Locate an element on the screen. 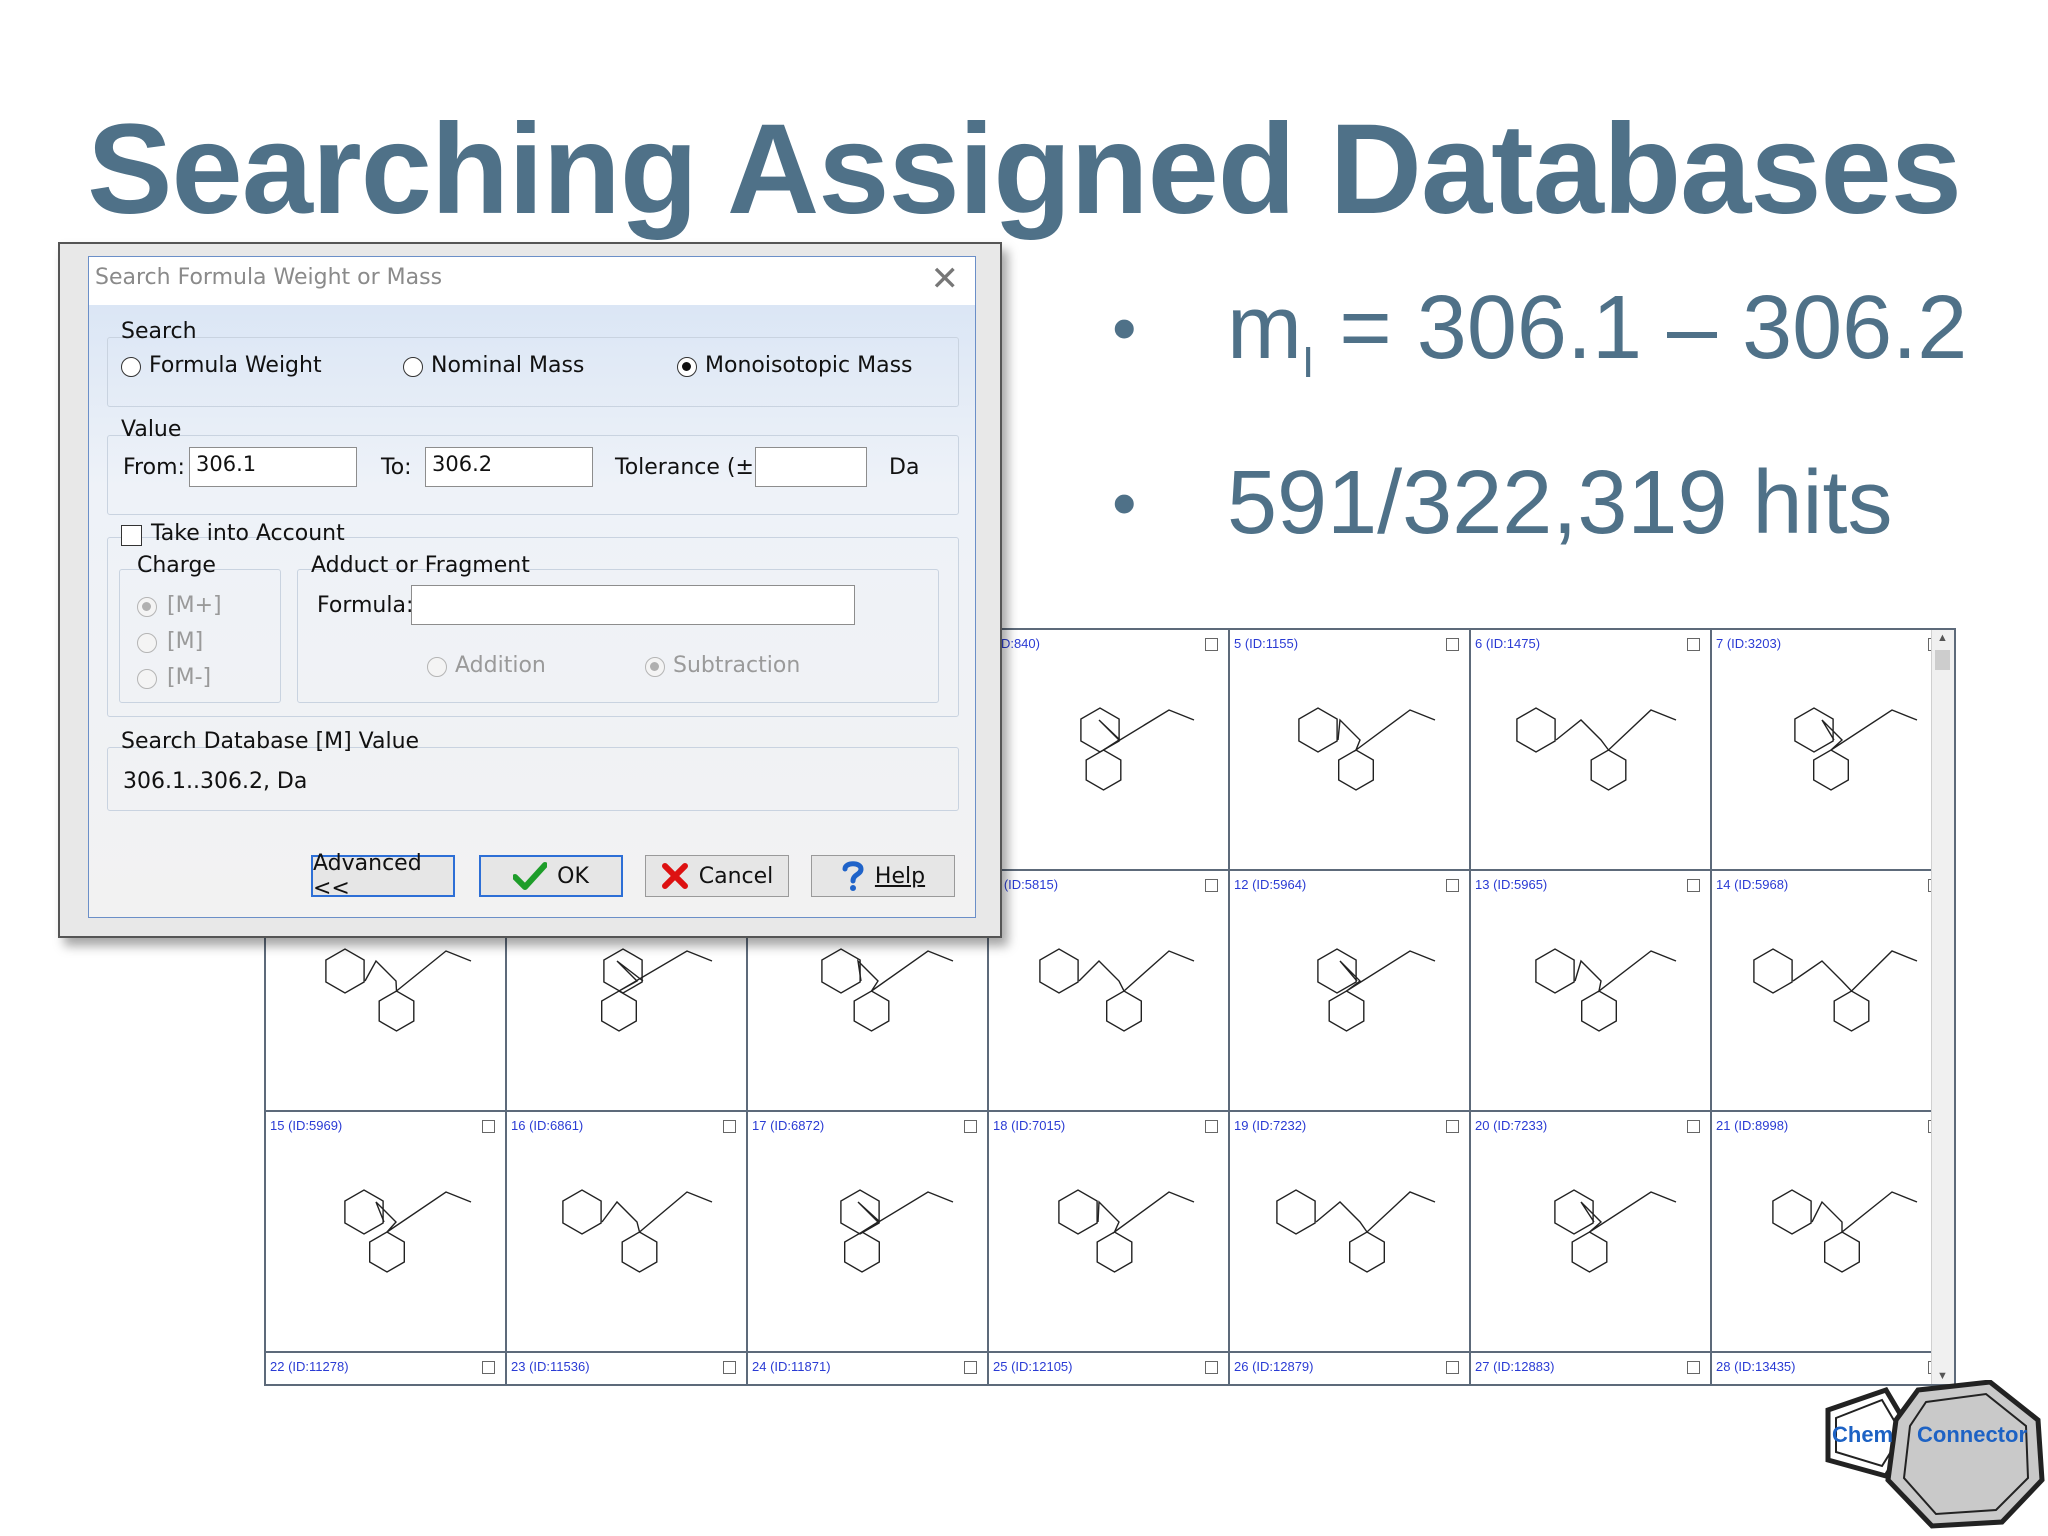 This screenshot has height=1536, width=2048. result-cell-caption: 28 (ID:13435) is located at coordinates (1756, 1366).